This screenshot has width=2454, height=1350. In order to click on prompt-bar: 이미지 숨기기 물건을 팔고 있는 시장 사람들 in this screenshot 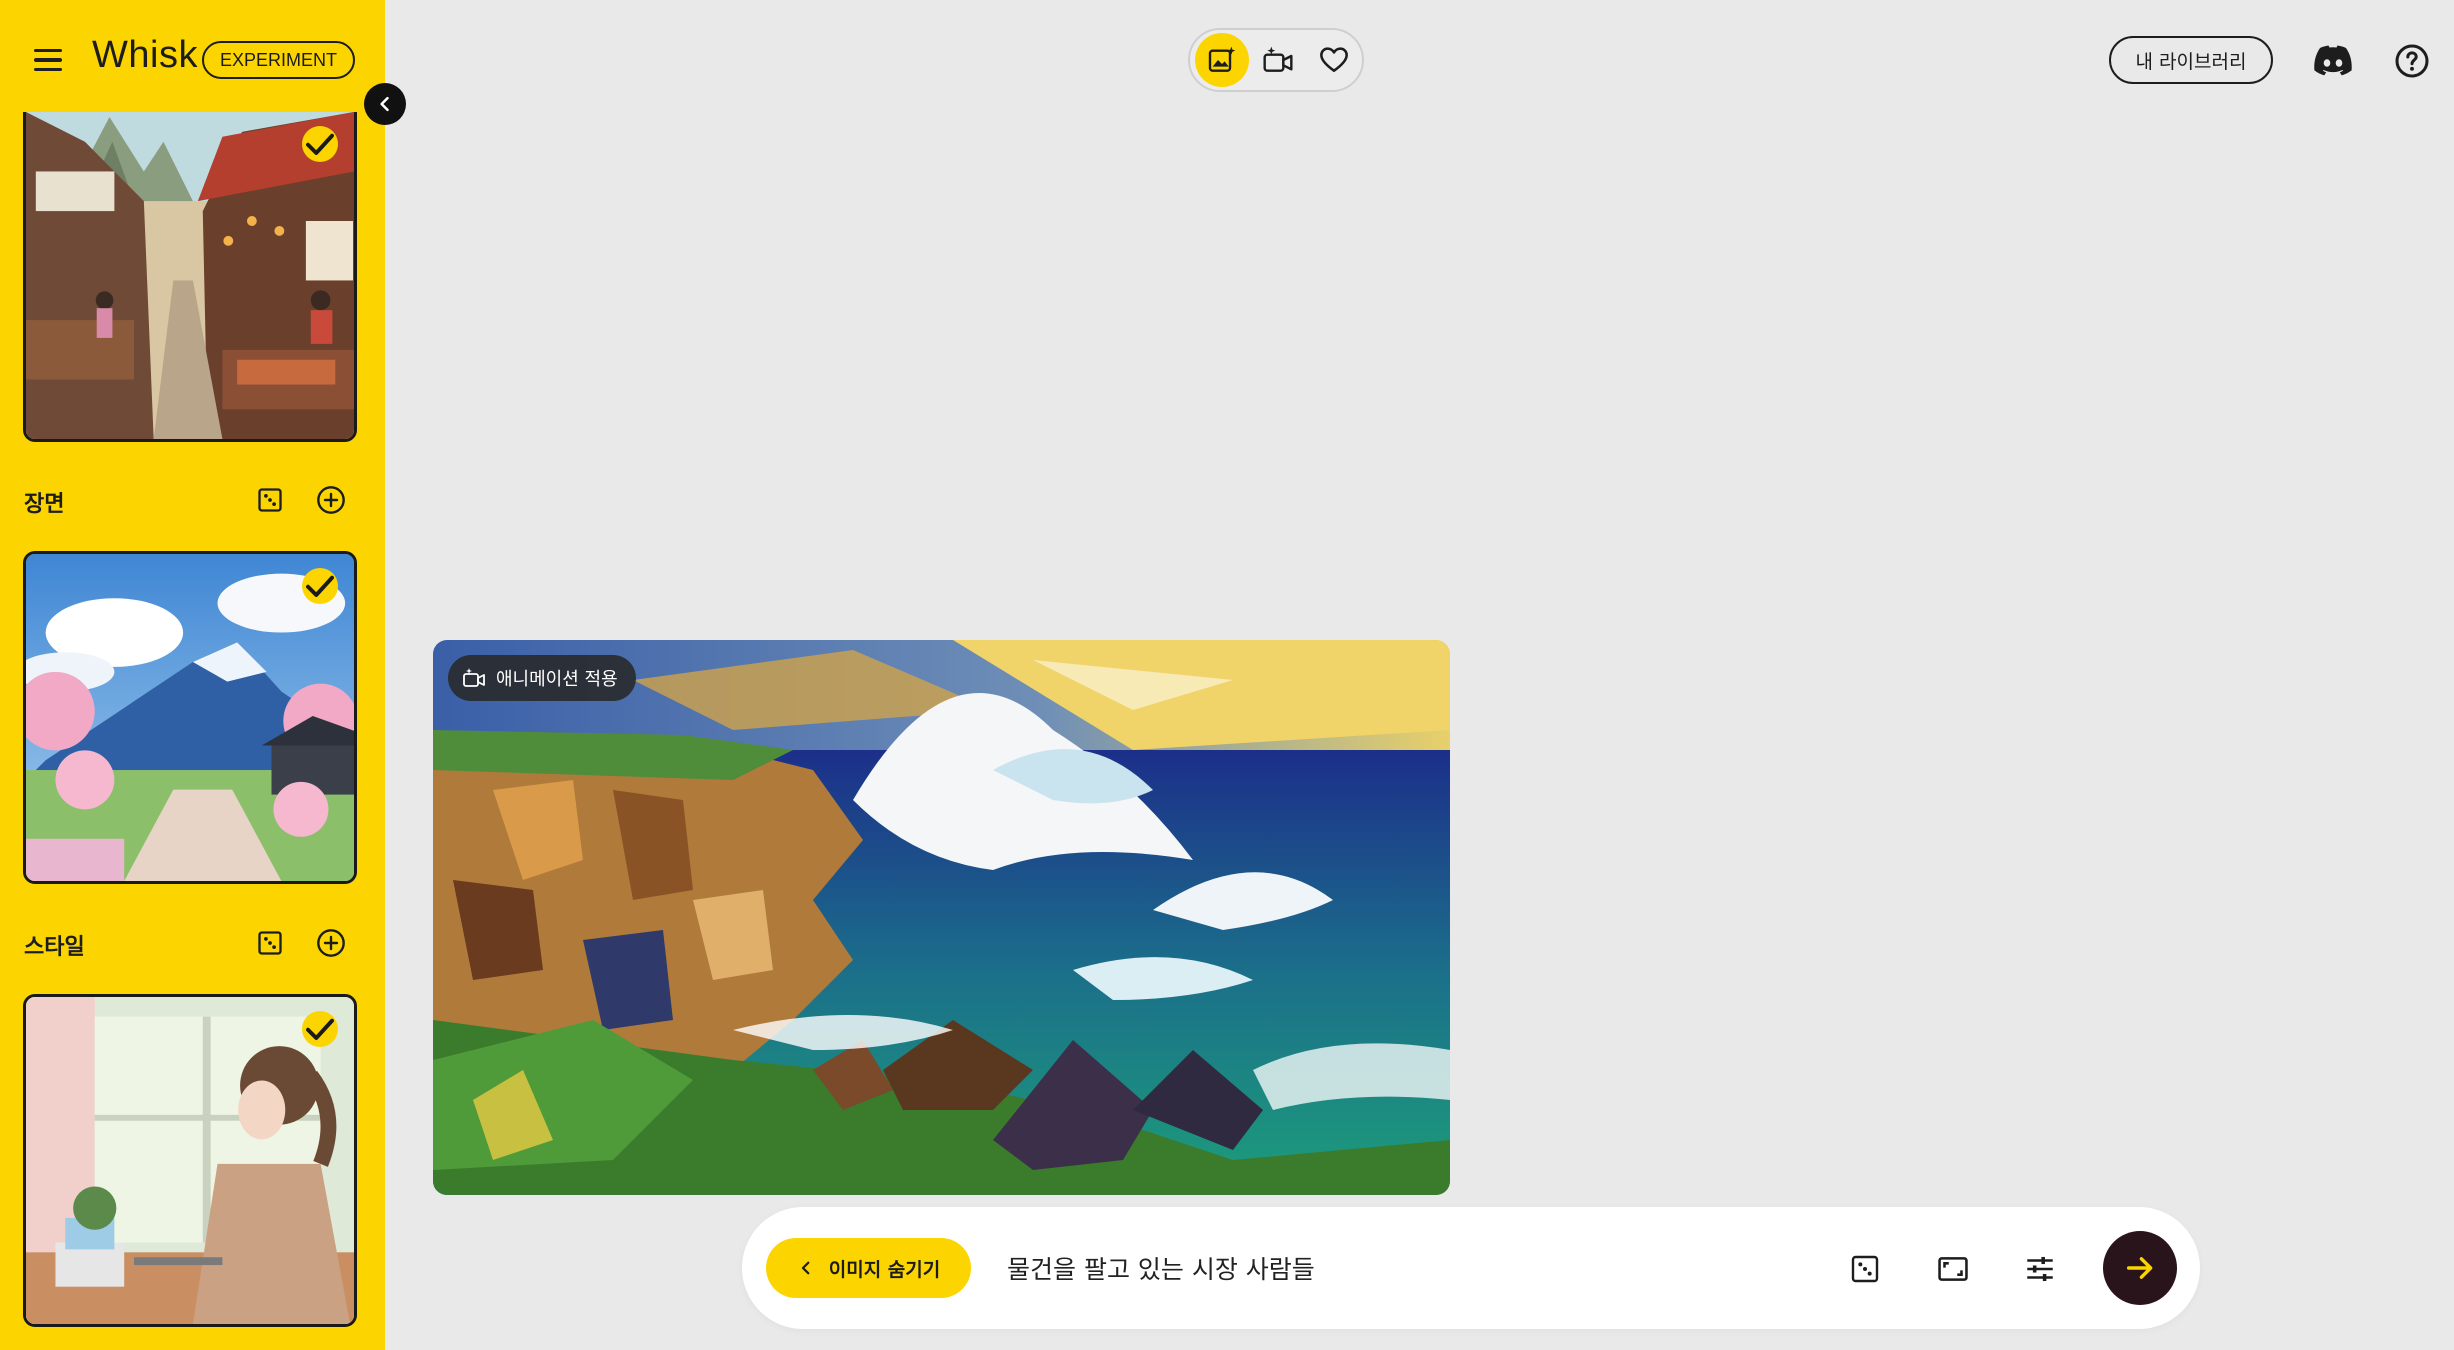, I will do `click(1471, 1268)`.